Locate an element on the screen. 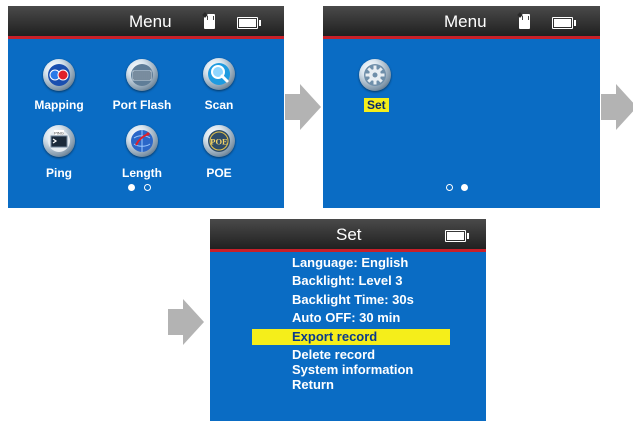 This screenshot has width=633, height=421. poe-label: POE is located at coordinates (219, 173).